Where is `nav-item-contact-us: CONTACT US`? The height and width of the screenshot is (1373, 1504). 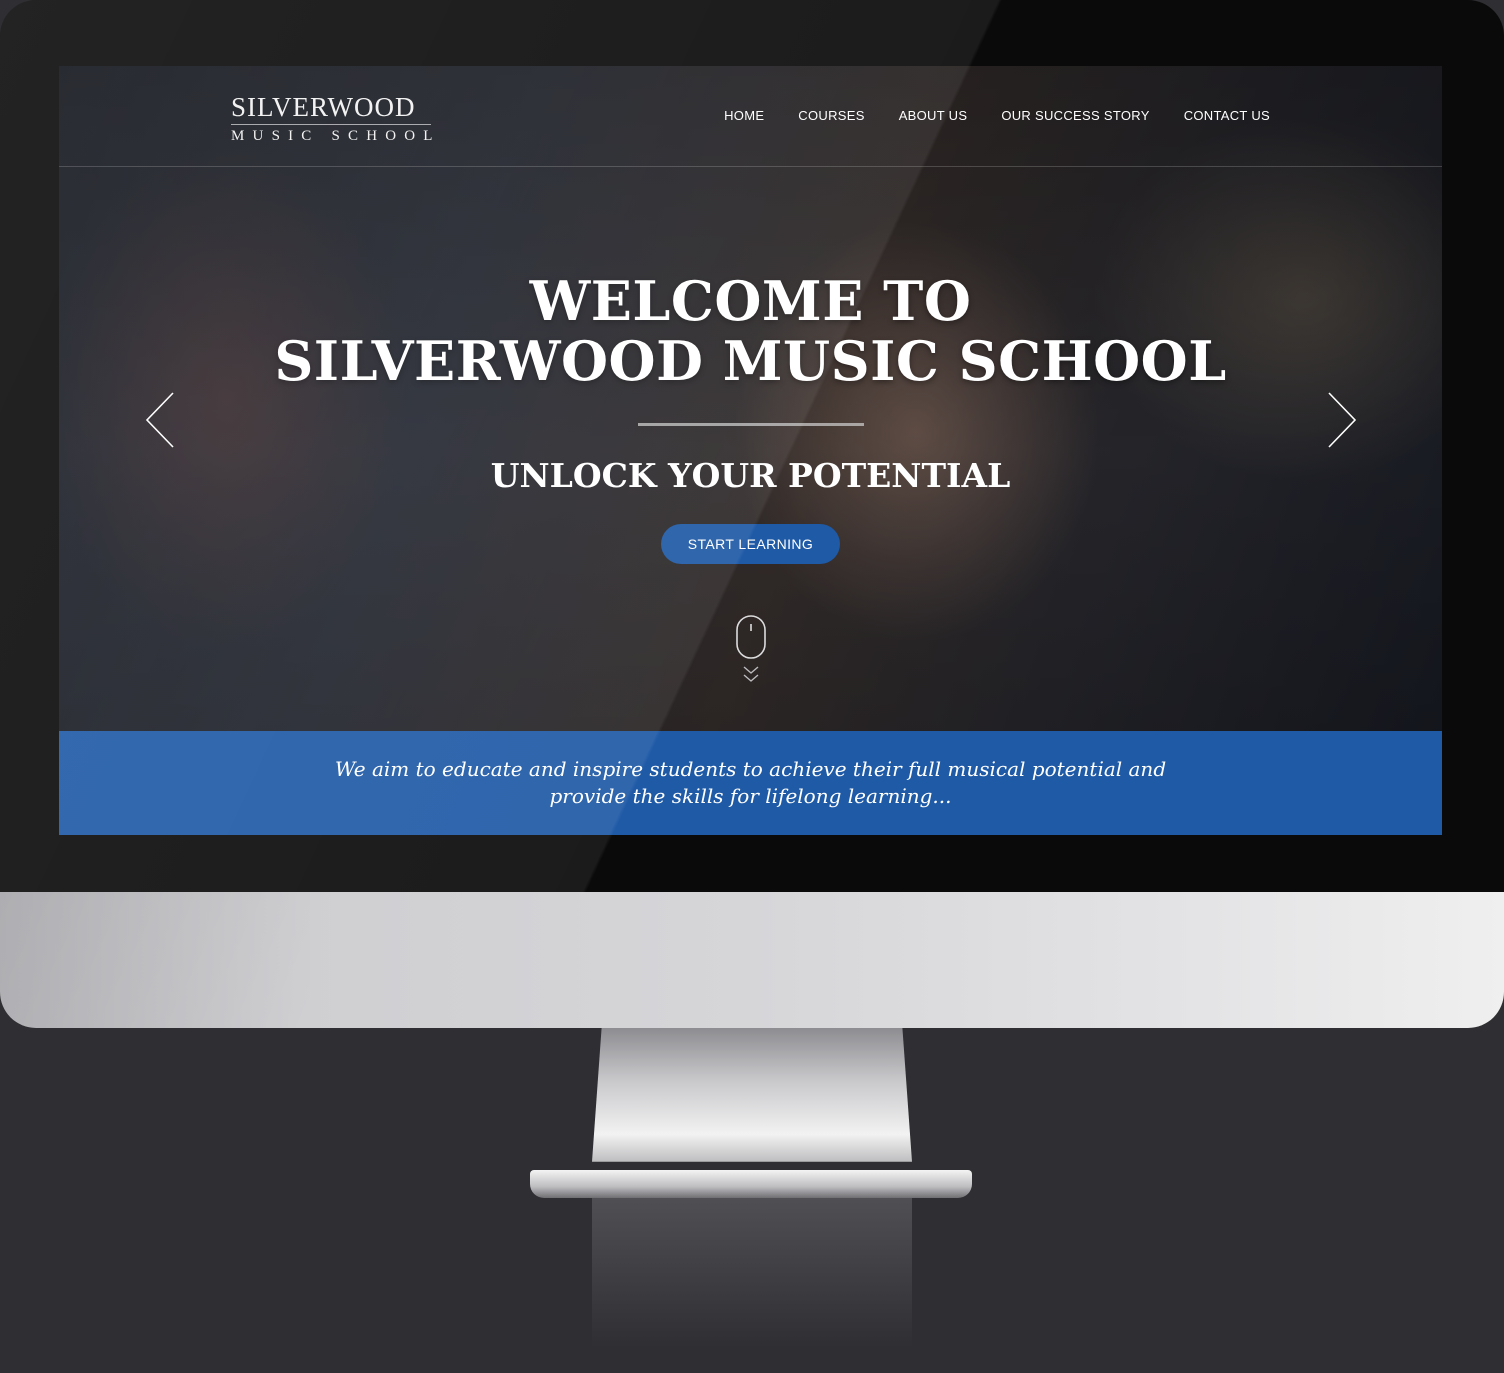 nav-item-contact-us: CONTACT US is located at coordinates (1227, 115).